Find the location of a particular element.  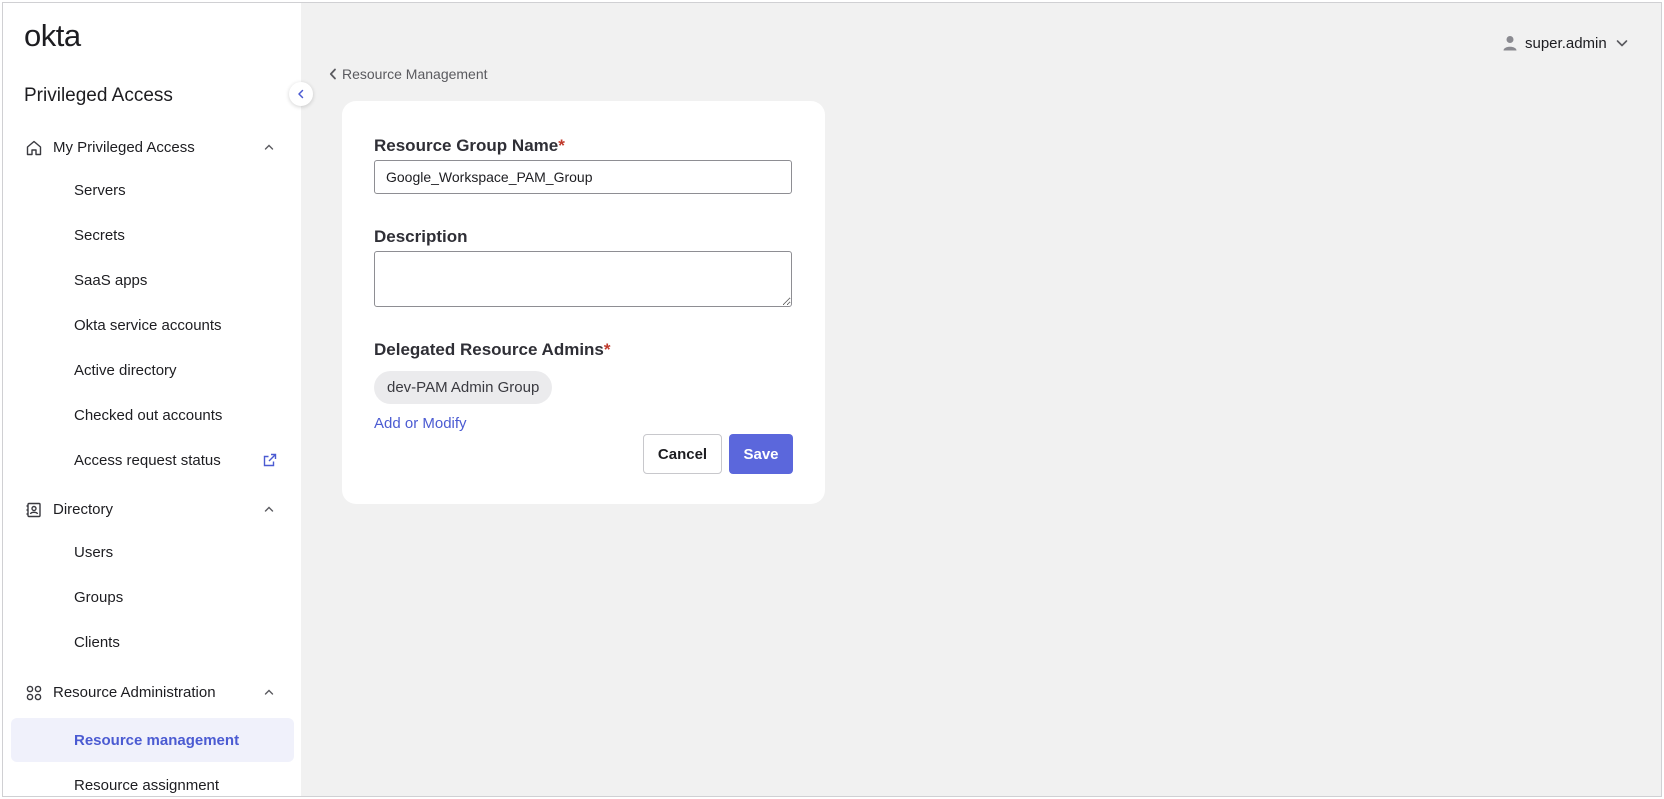

cancel-button: Cancel is located at coordinates (682, 454).